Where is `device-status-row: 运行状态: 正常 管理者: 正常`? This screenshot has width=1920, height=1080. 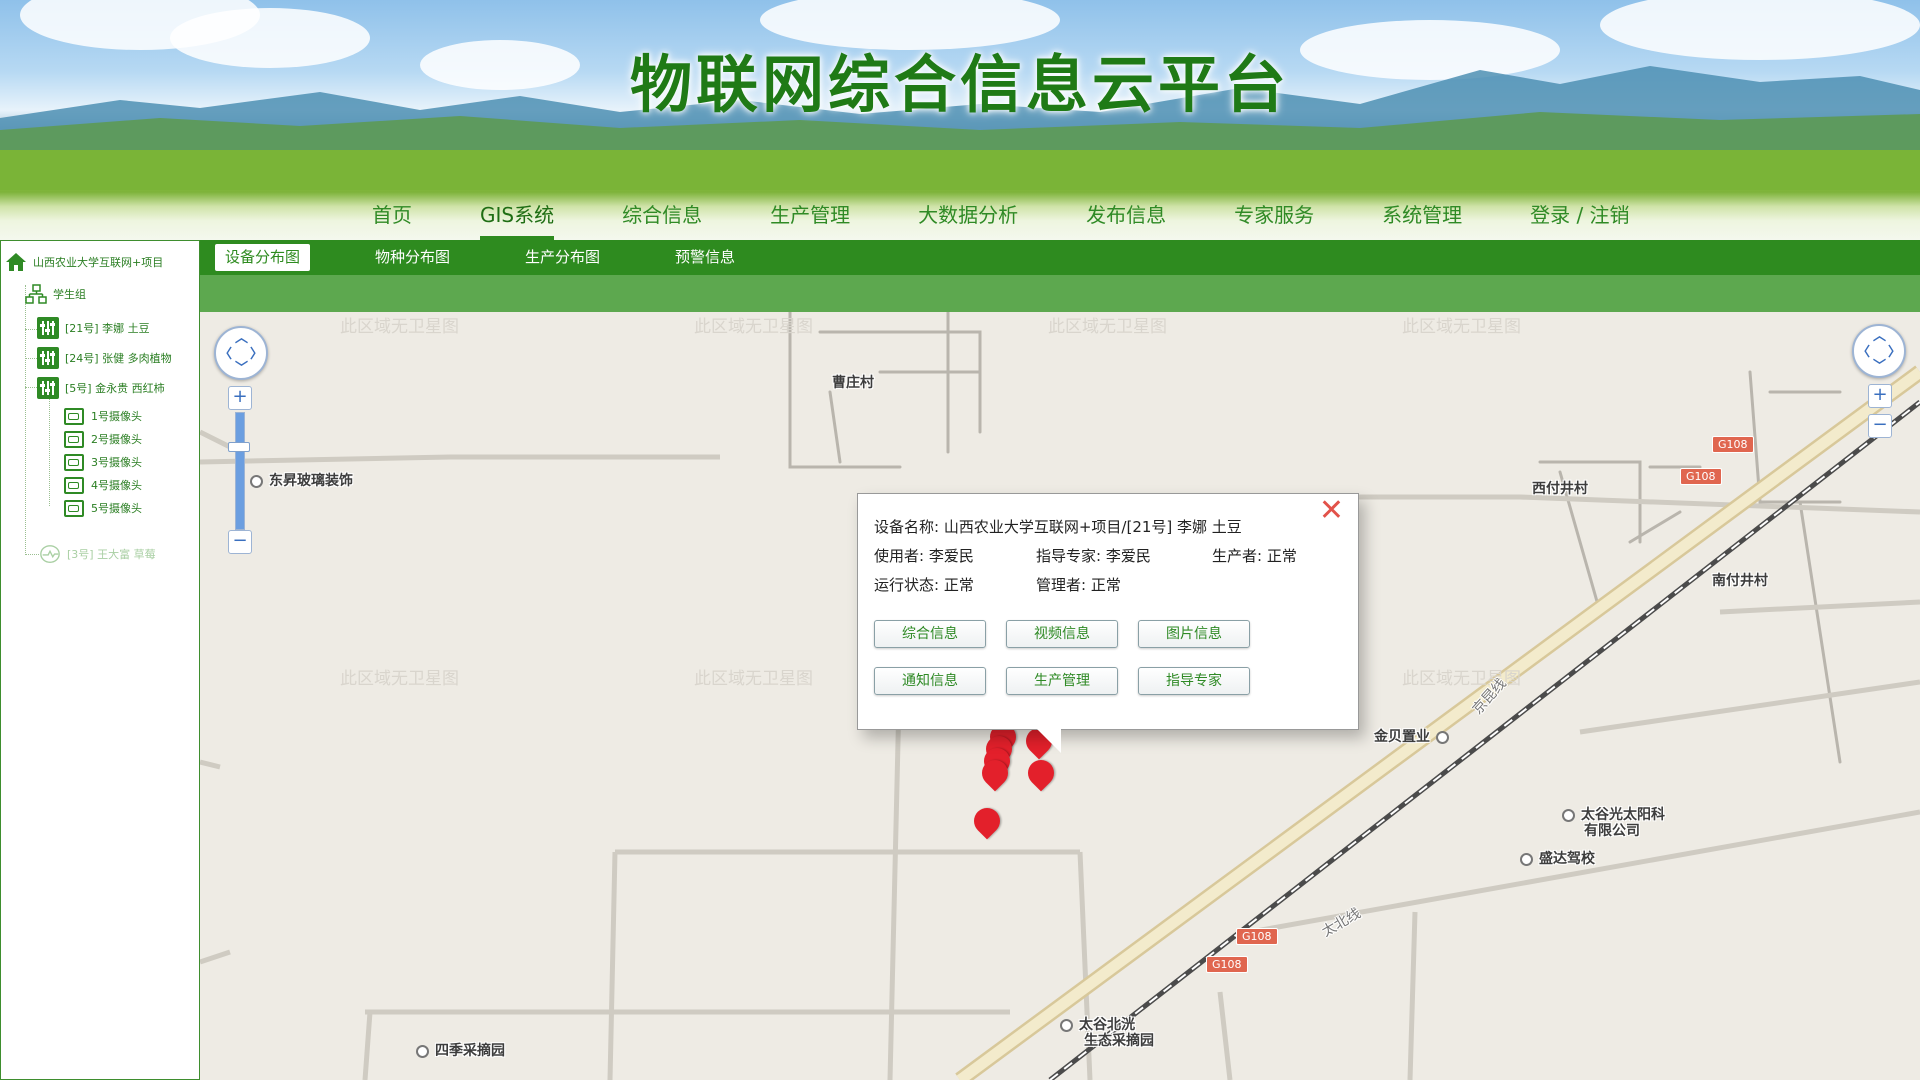 device-status-row: 运行状态: 正常 管理者: 正常 is located at coordinates (997, 584).